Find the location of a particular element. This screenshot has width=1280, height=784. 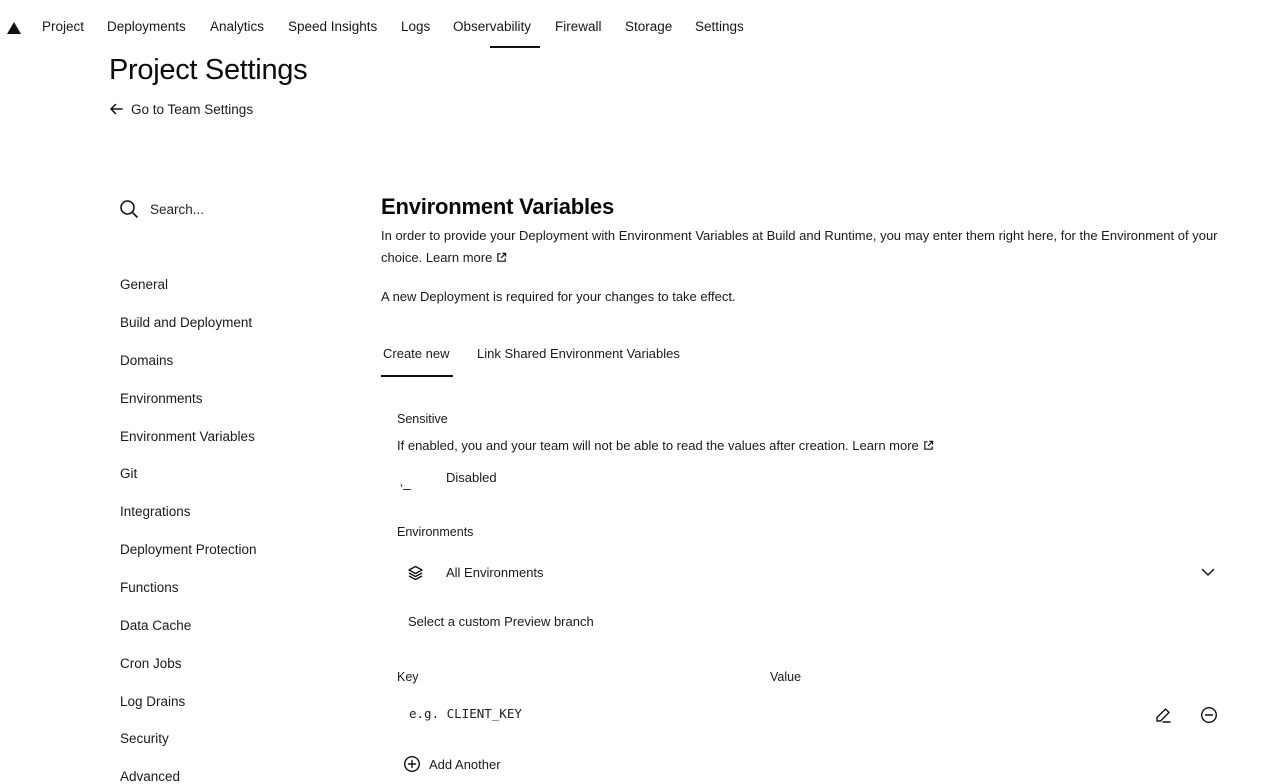

pencil-icon is located at coordinates (1163, 715).